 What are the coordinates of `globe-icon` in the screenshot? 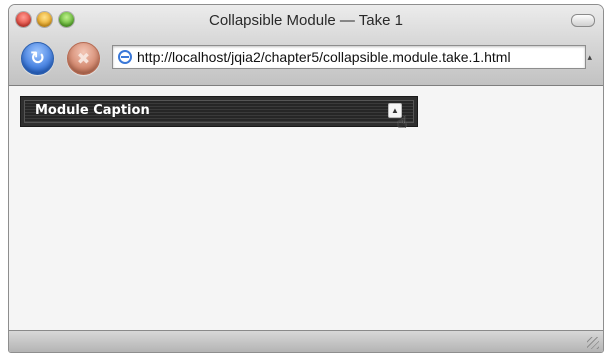 It's located at (125, 57).